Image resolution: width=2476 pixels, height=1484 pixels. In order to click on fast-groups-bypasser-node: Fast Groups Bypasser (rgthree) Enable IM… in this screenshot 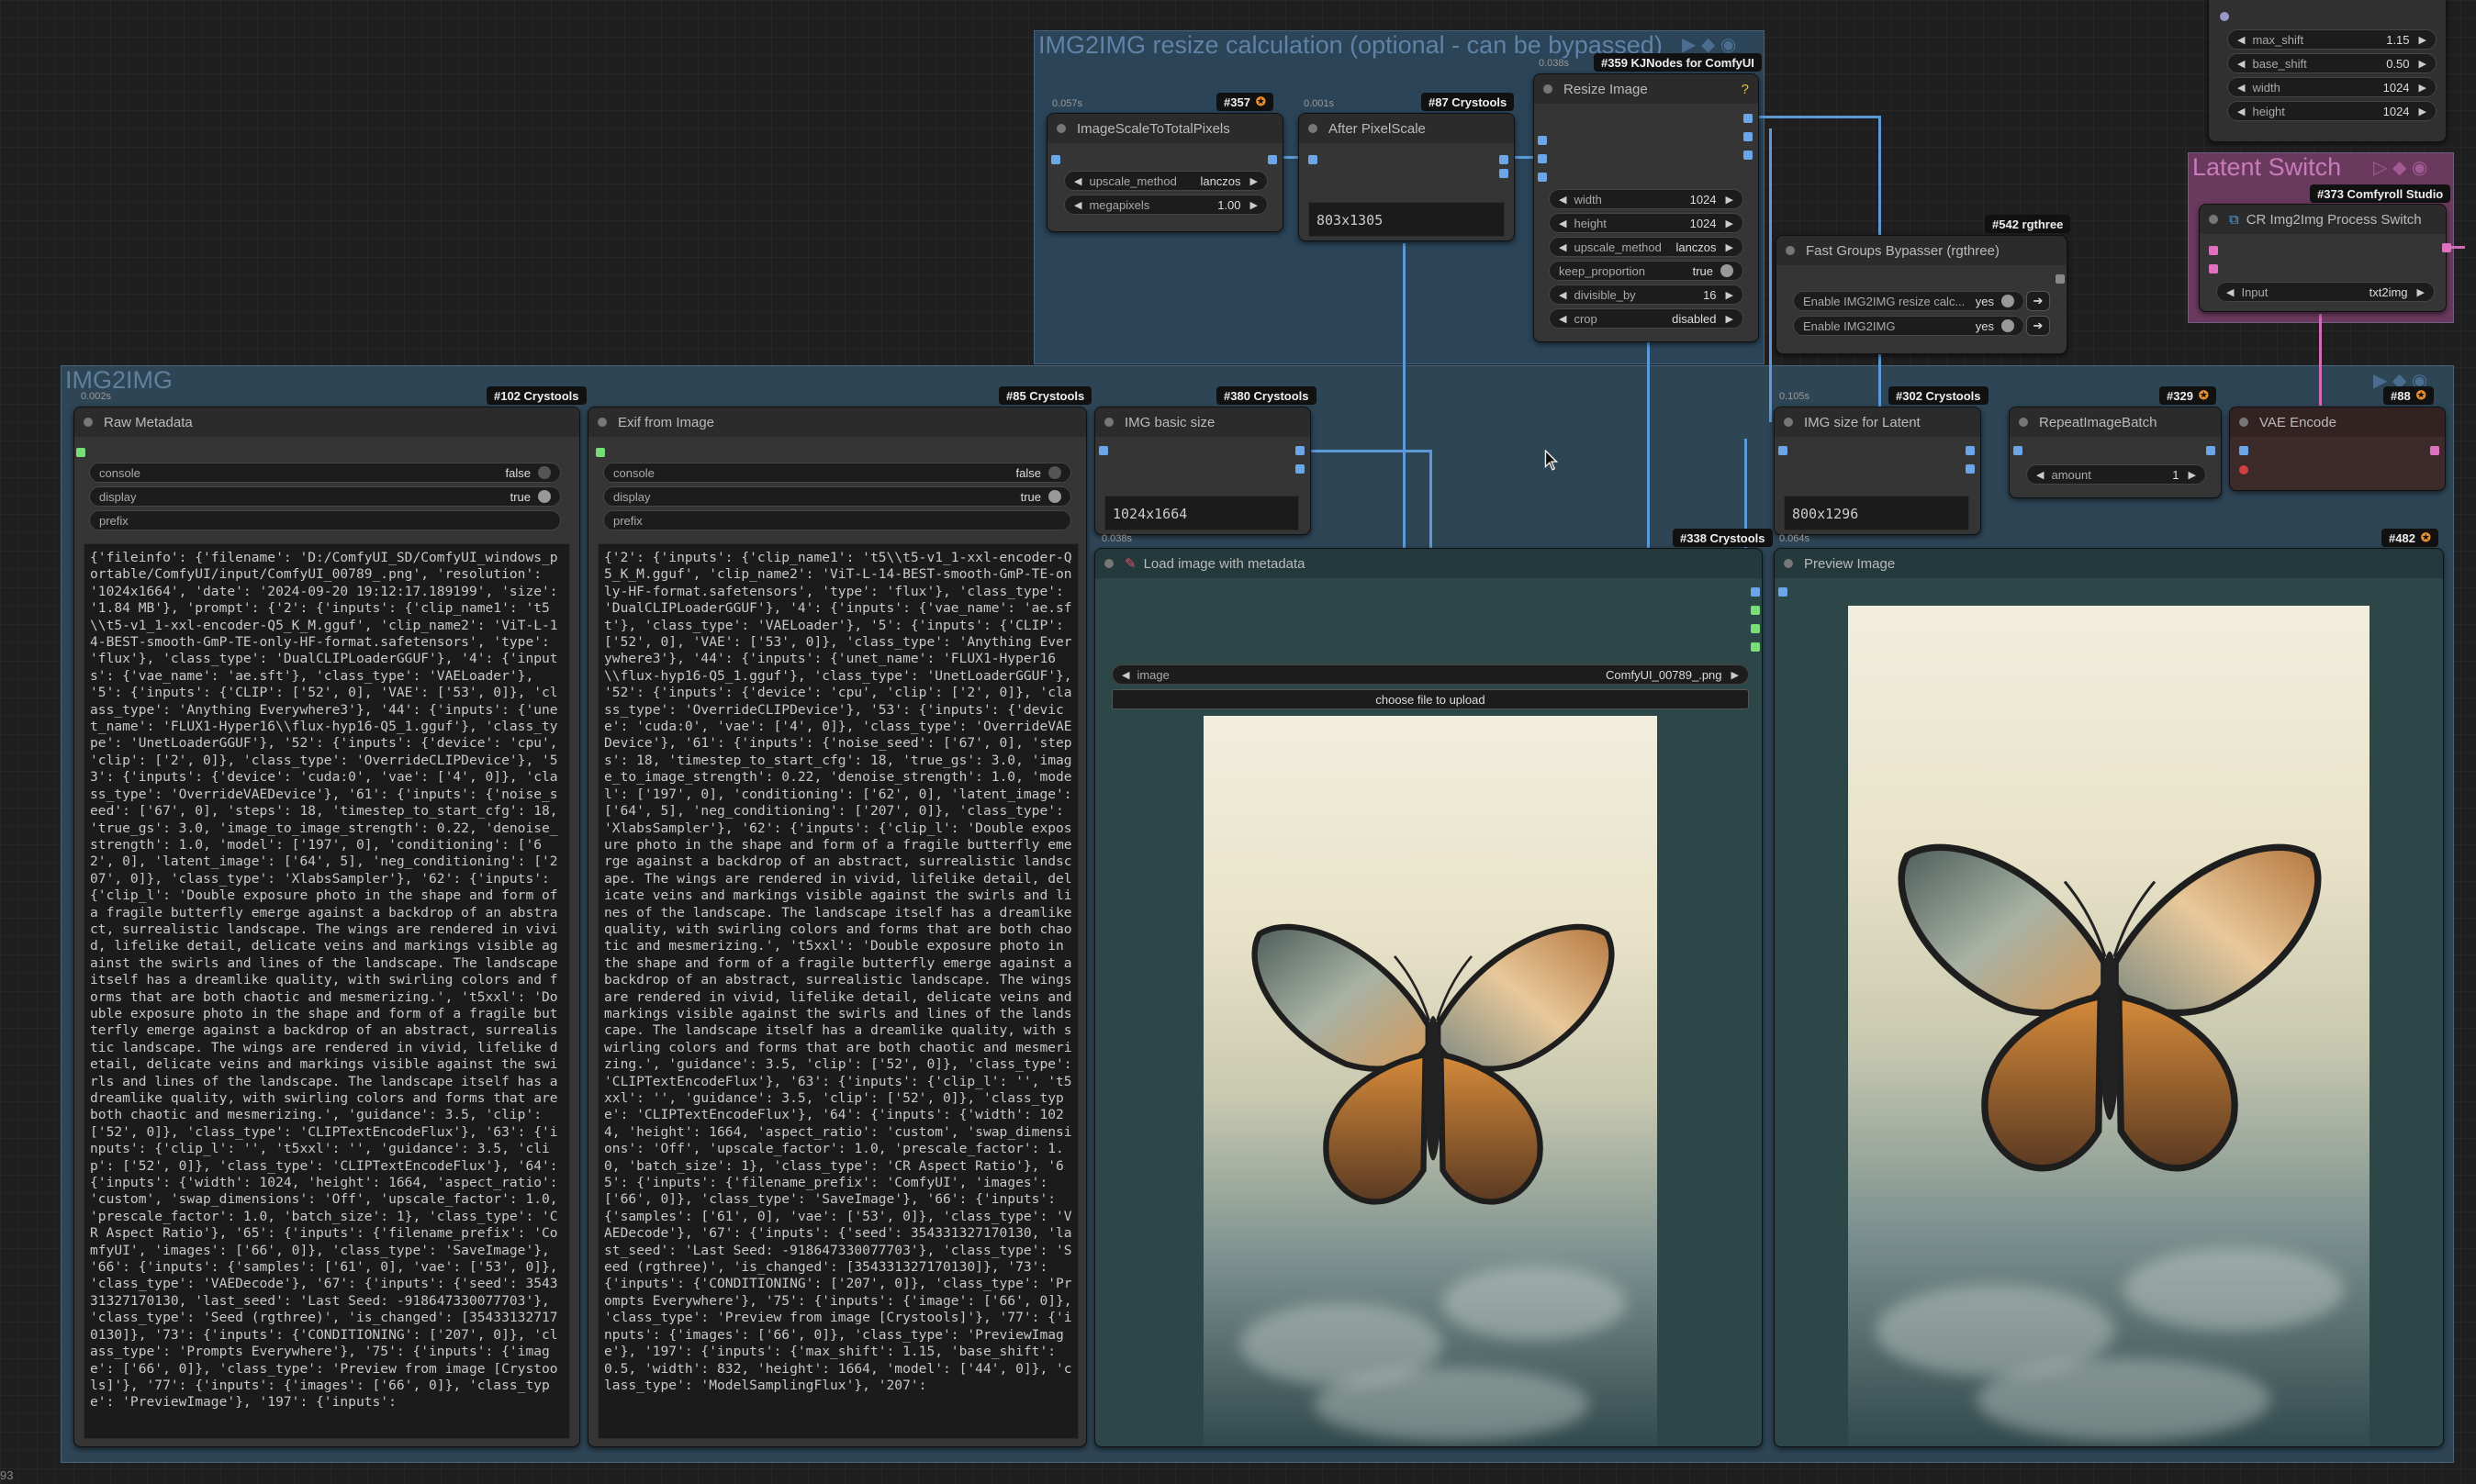, I will do `click(1922, 294)`.